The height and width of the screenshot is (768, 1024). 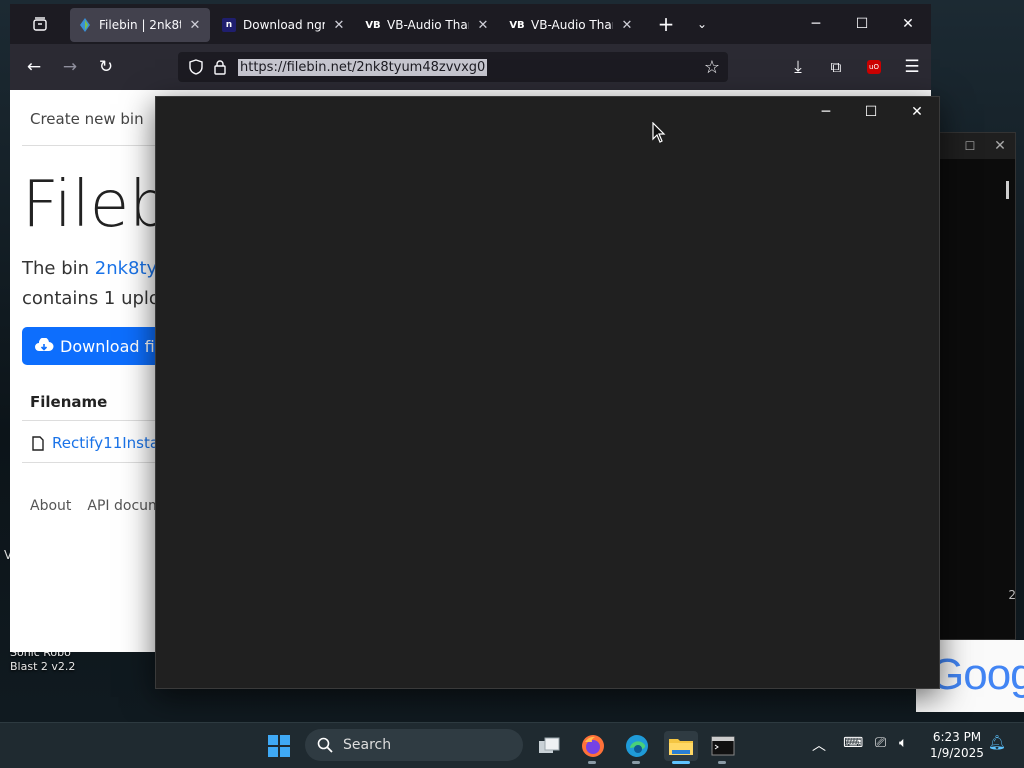 I want to click on file-explorer-taskbar-button, so click(x=681, y=746).